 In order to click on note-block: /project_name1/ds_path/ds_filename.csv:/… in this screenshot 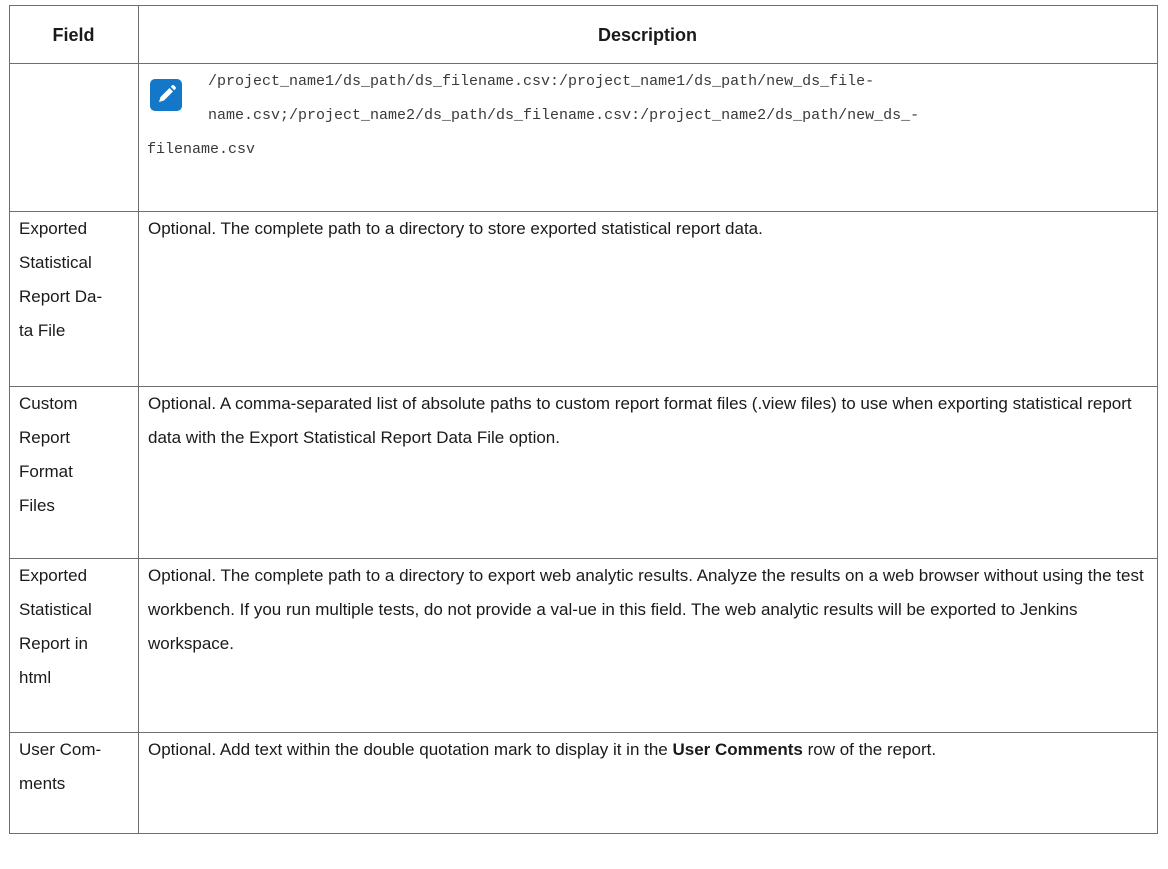, I will do `click(647, 115)`.